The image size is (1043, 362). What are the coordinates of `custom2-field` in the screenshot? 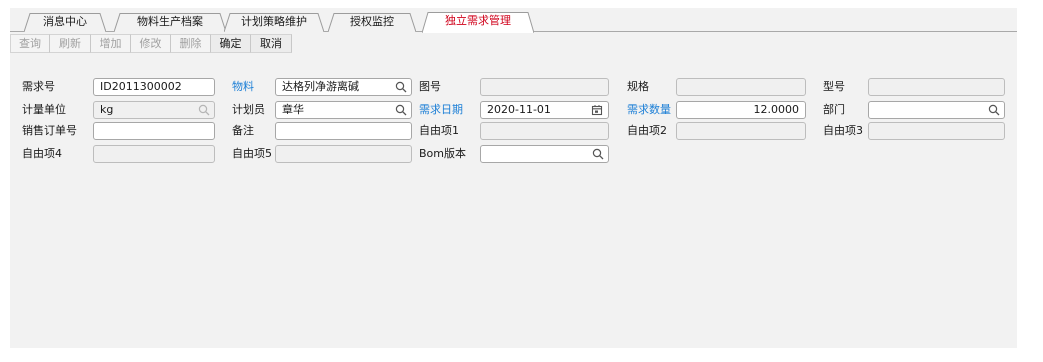 It's located at (741, 131).